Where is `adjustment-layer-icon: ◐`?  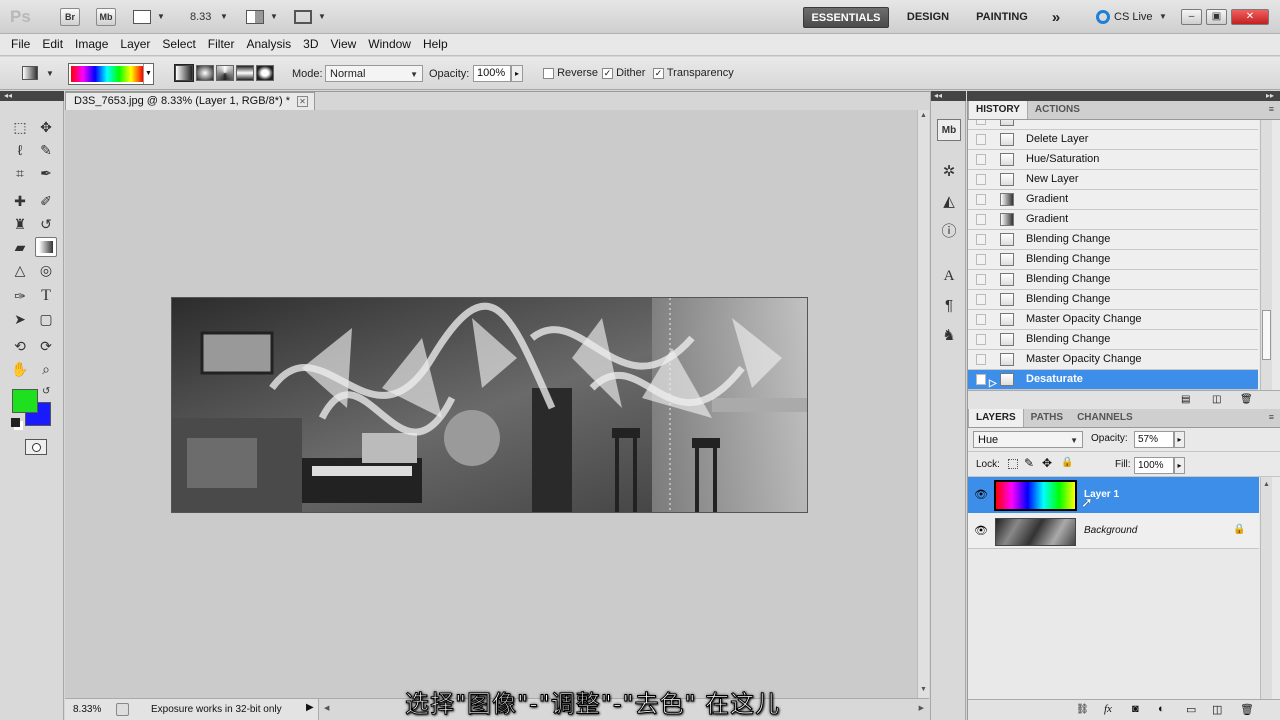
adjustment-layer-icon: ◐ is located at coordinates (1161, 709).